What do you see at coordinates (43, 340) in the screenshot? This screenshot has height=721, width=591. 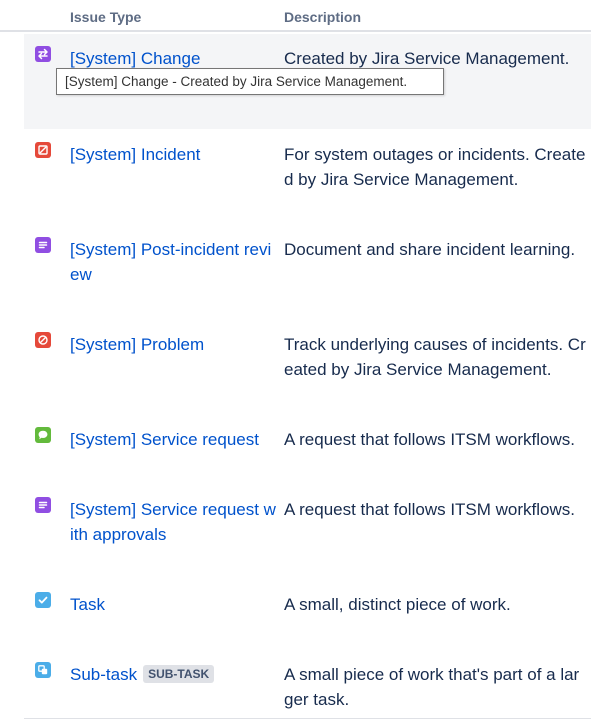 I see `problem-icon` at bounding box center [43, 340].